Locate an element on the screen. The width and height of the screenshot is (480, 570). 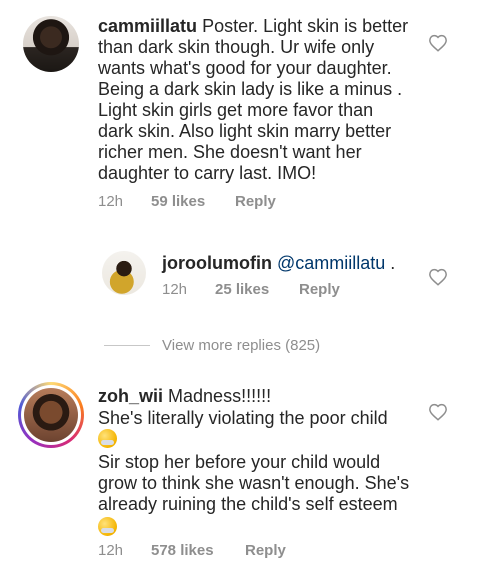
username-cammiillatu: cammiillatu is located at coordinates (147, 26).